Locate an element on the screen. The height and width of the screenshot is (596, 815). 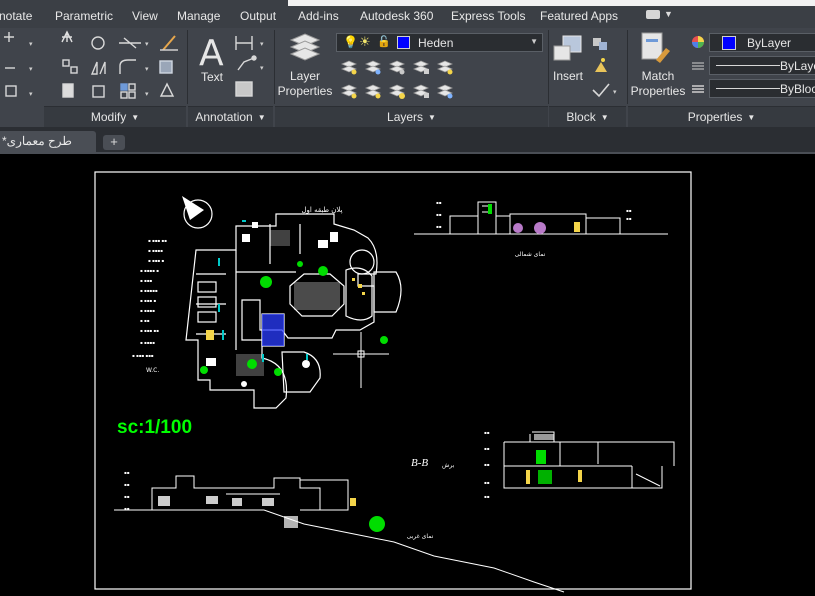
pool is located at coordinates (273, 330).